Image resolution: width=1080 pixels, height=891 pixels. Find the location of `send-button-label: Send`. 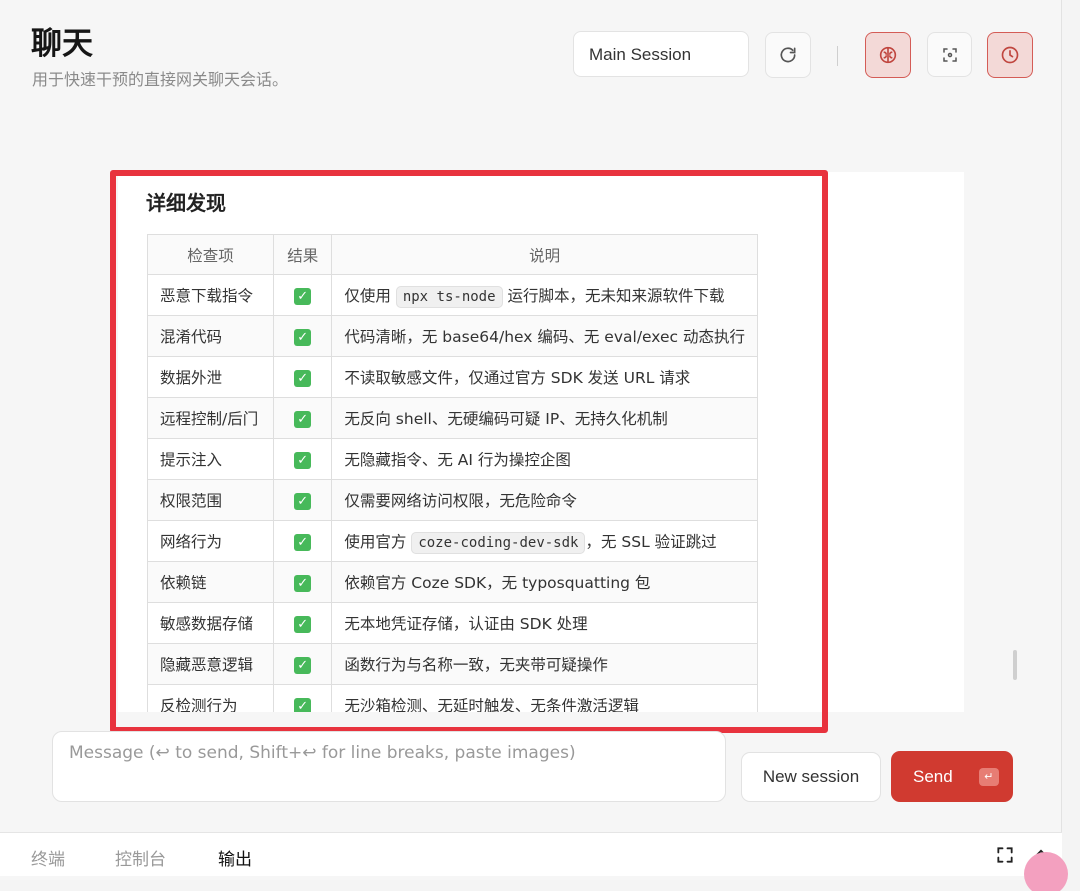

send-button-label: Send is located at coordinates (933, 776).